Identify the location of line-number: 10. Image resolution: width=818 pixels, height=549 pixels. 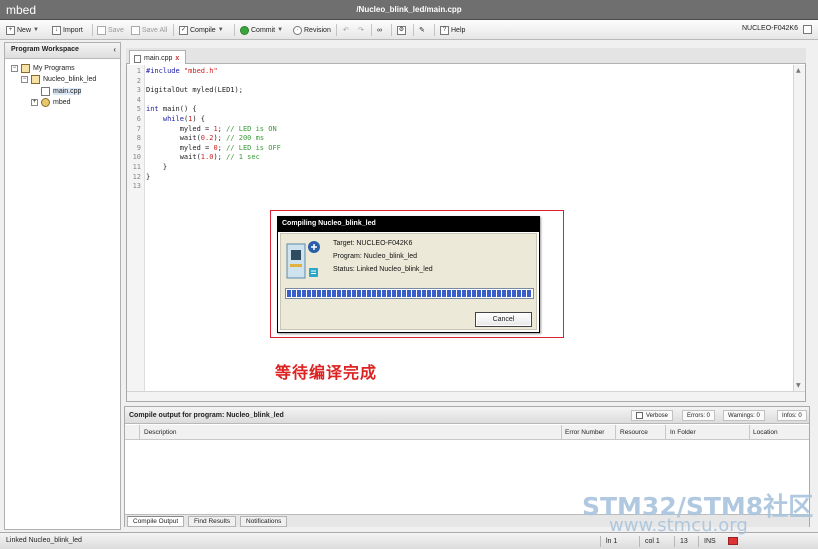
(136, 157).